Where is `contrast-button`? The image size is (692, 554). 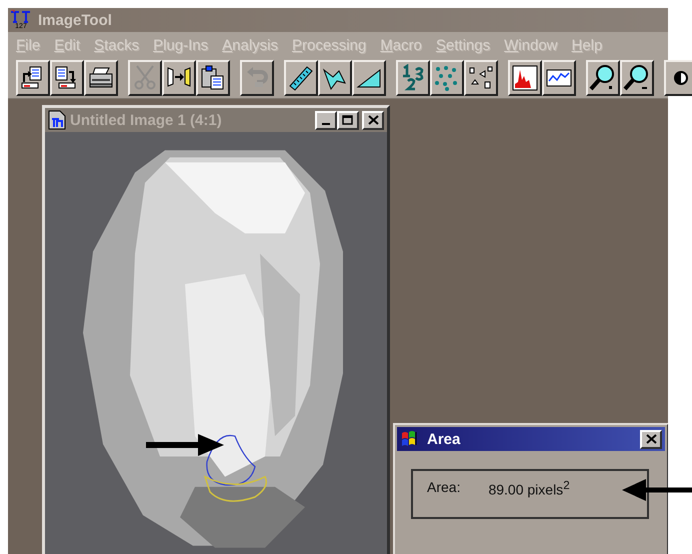
contrast-button is located at coordinates (678, 78).